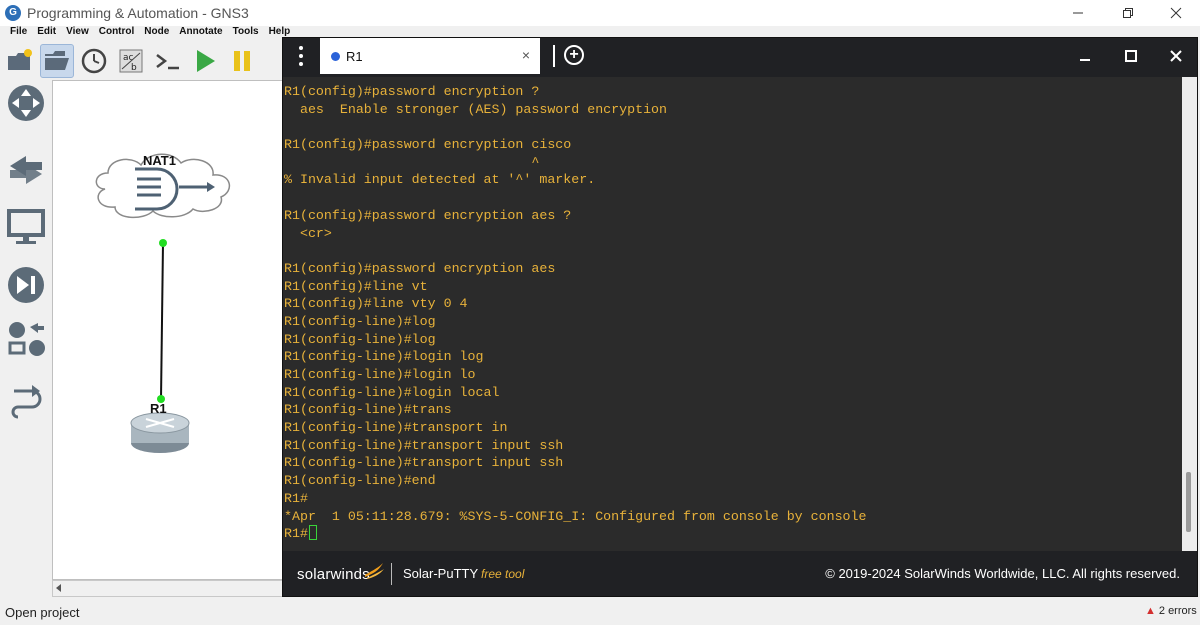 The width and height of the screenshot is (1200, 625). I want to click on session-status-dot, so click(335, 56).